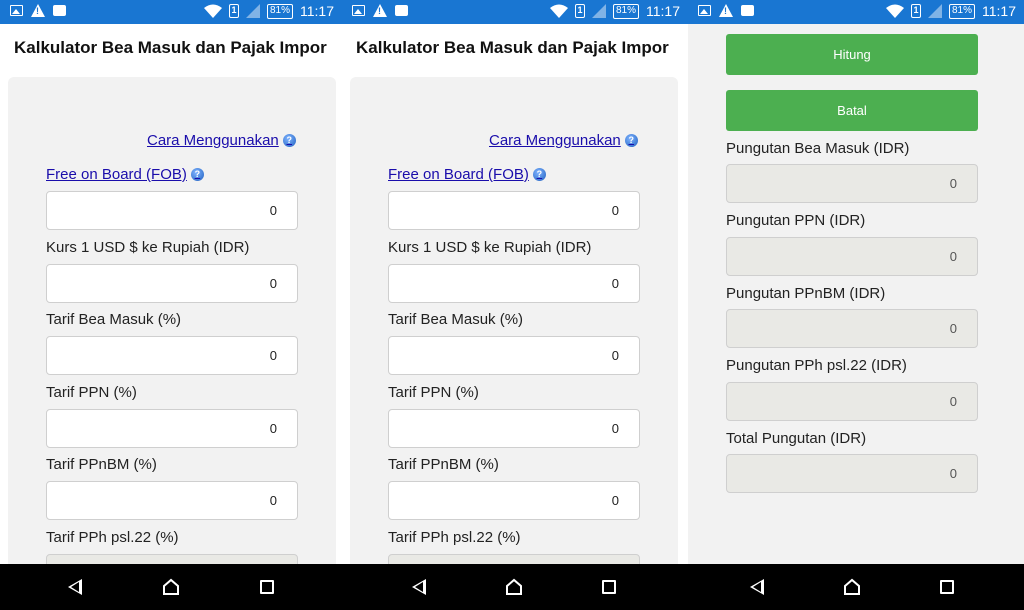  I want to click on result-ppnbm-field: 0, so click(852, 328).